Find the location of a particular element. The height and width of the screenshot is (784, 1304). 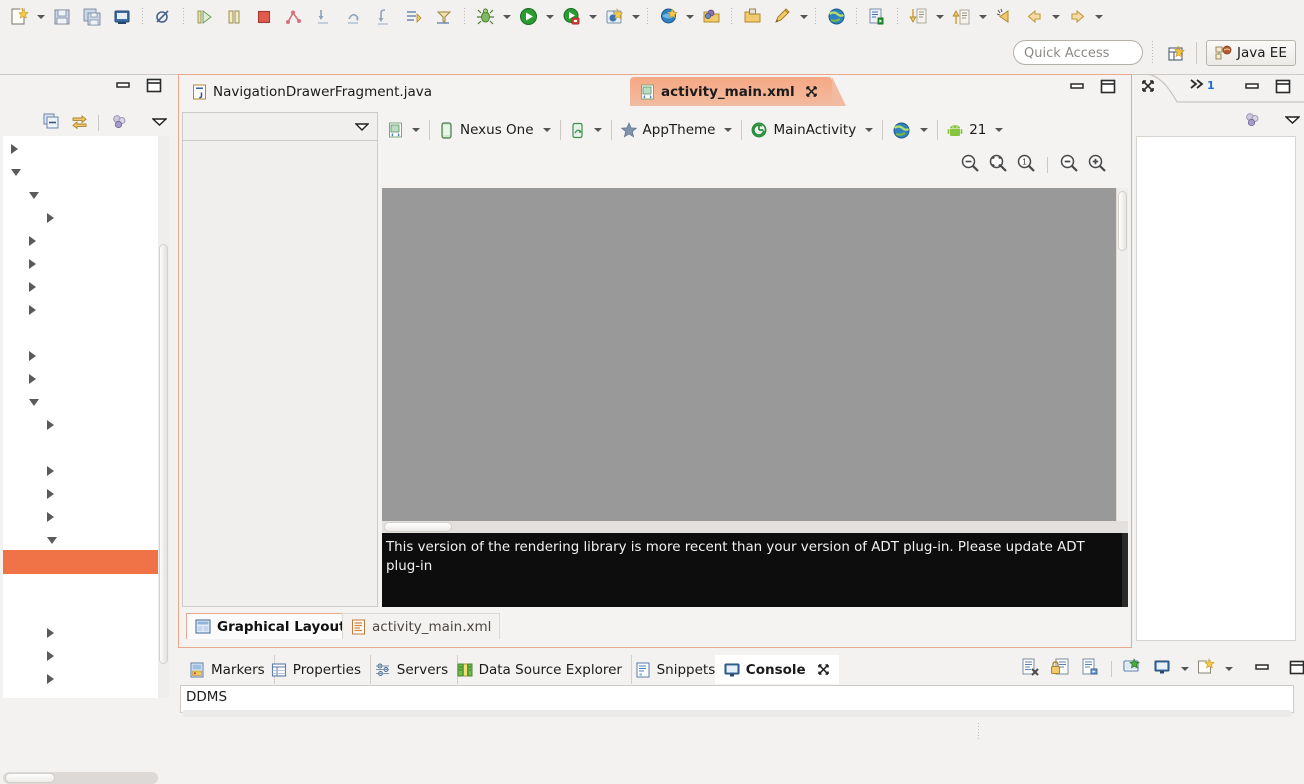

error-panel-scrollbar is located at coordinates (1125, 570).